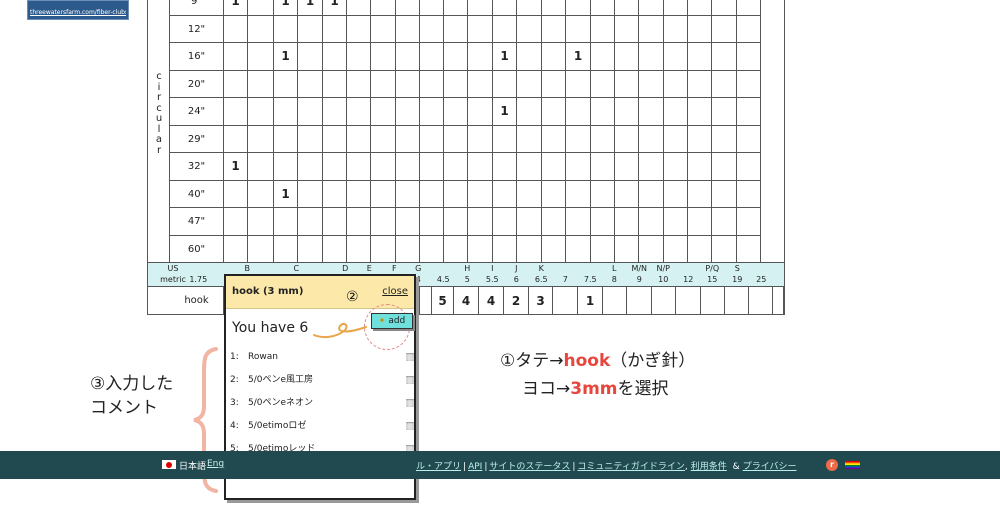  I want to click on language-english-link: Eng, so click(215, 464).